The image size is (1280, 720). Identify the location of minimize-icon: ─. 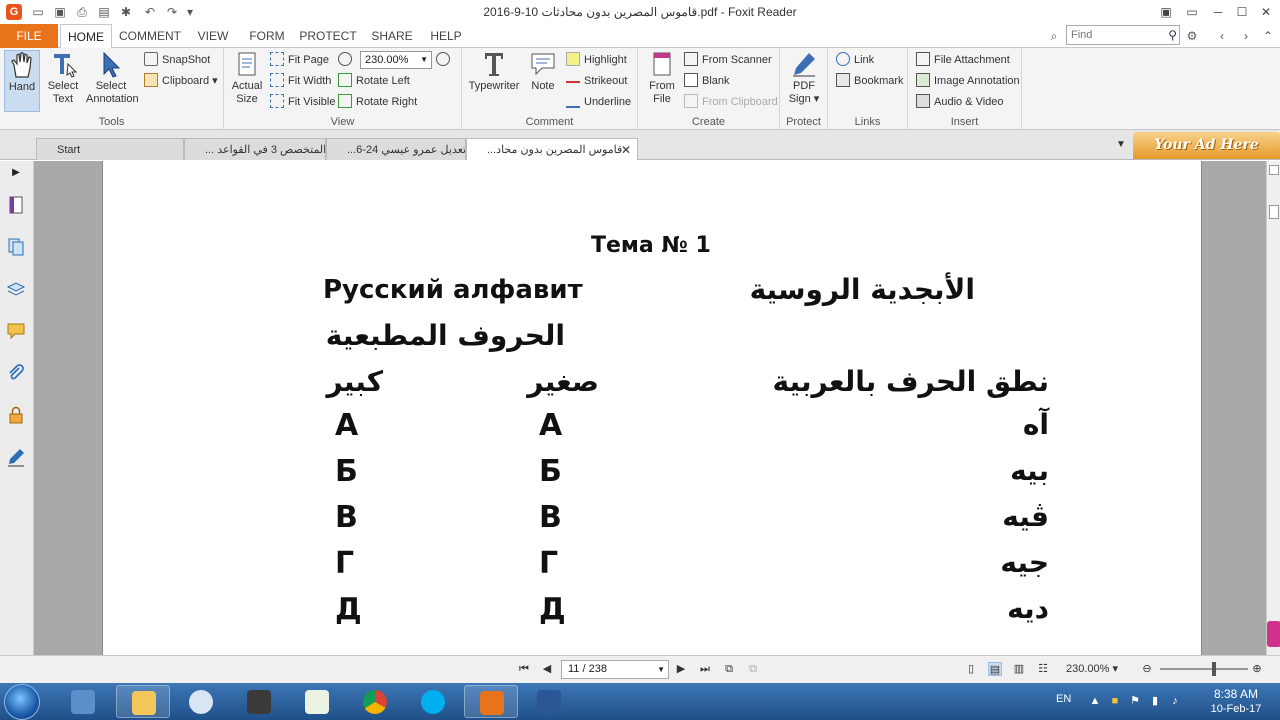
(1218, 12).